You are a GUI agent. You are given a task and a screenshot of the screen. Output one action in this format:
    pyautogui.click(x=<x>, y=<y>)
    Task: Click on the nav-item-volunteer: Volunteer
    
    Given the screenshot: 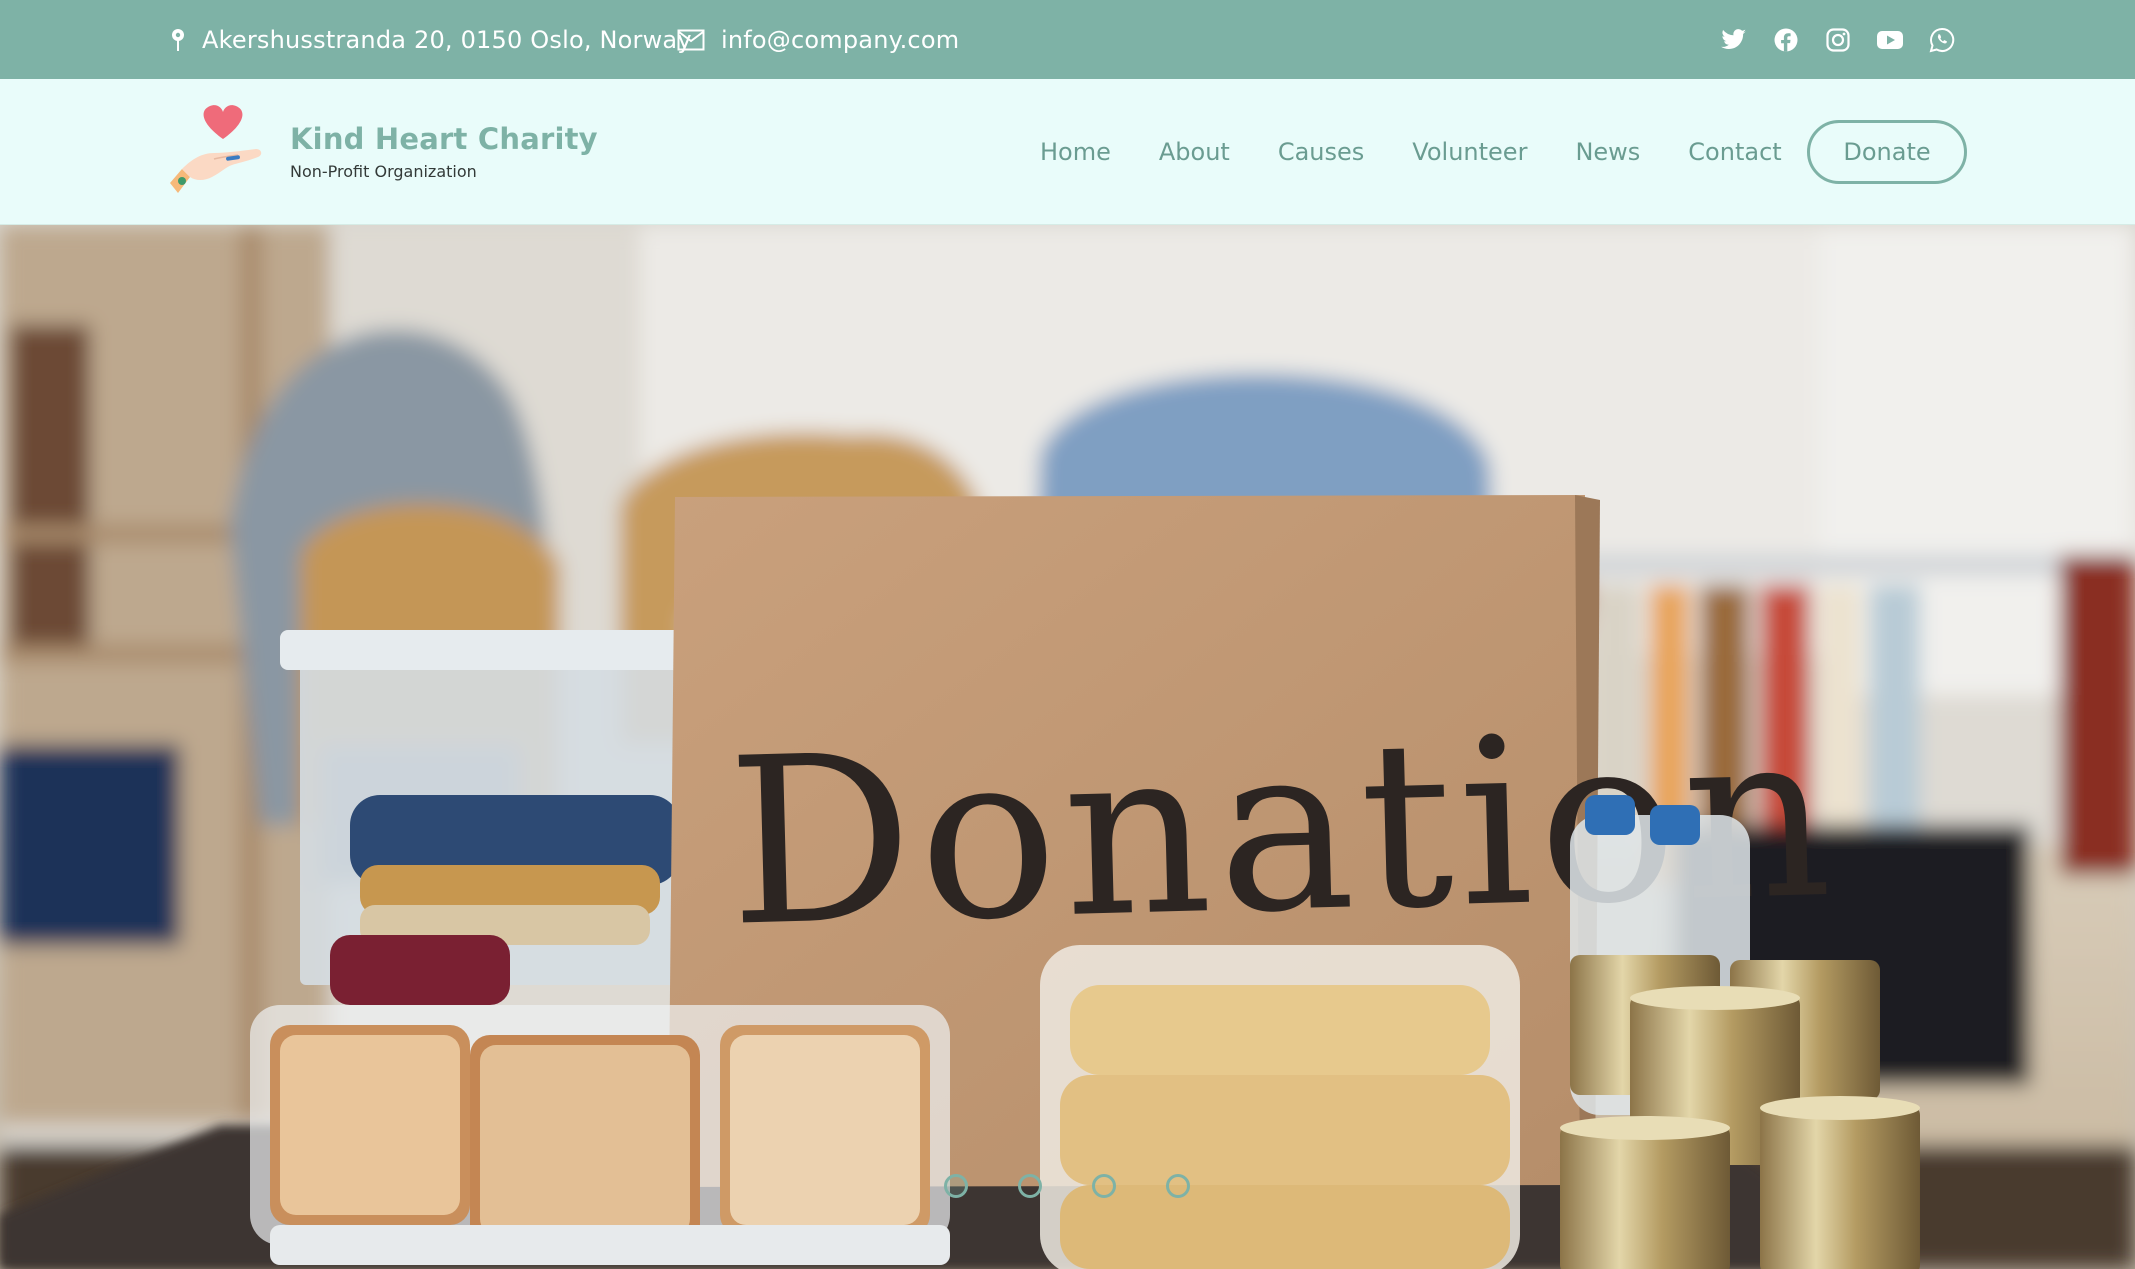 What is the action you would take?
    pyautogui.click(x=1469, y=152)
    